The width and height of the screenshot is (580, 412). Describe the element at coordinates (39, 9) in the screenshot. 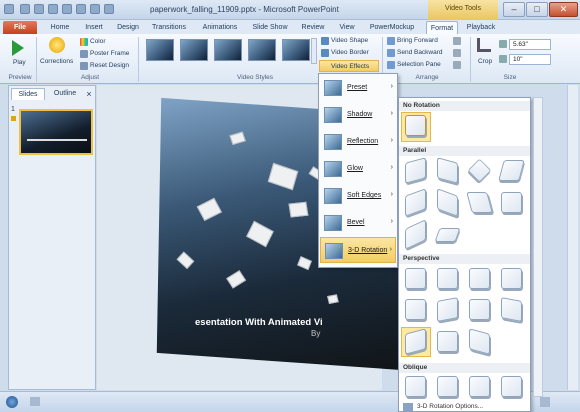

I see `undo-icon` at that location.